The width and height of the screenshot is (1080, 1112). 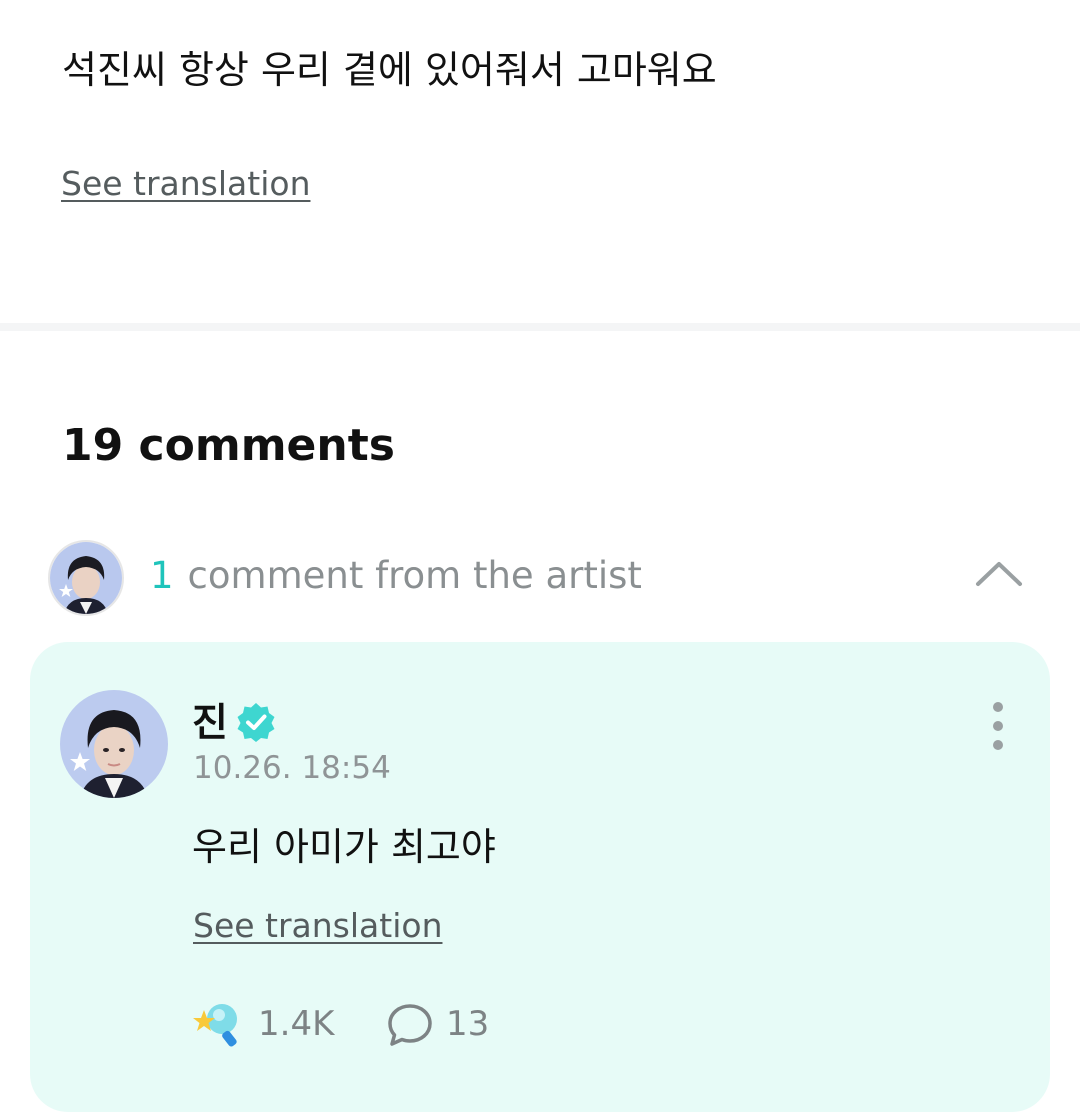 I want to click on like-lightstick-icon, so click(x=219, y=1024).